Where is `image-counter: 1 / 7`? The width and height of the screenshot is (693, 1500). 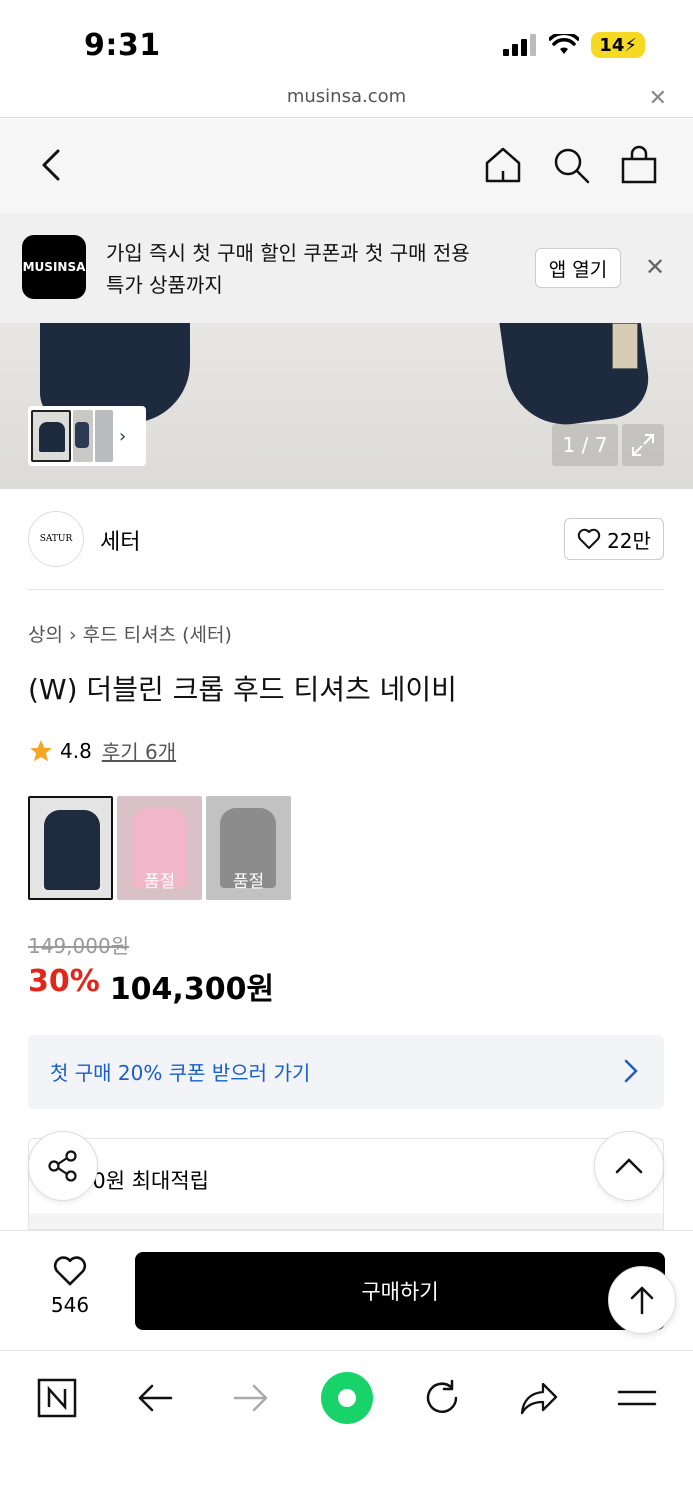
image-counter: 1 / 7 is located at coordinates (585, 445).